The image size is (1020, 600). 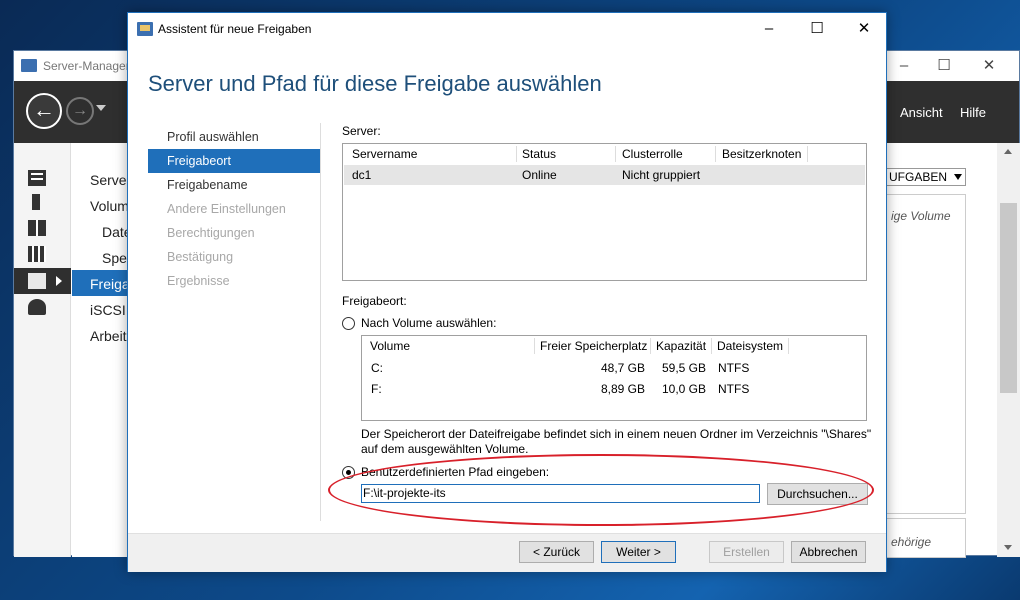 I want to click on cell-volume: C:, so click(x=377, y=368).